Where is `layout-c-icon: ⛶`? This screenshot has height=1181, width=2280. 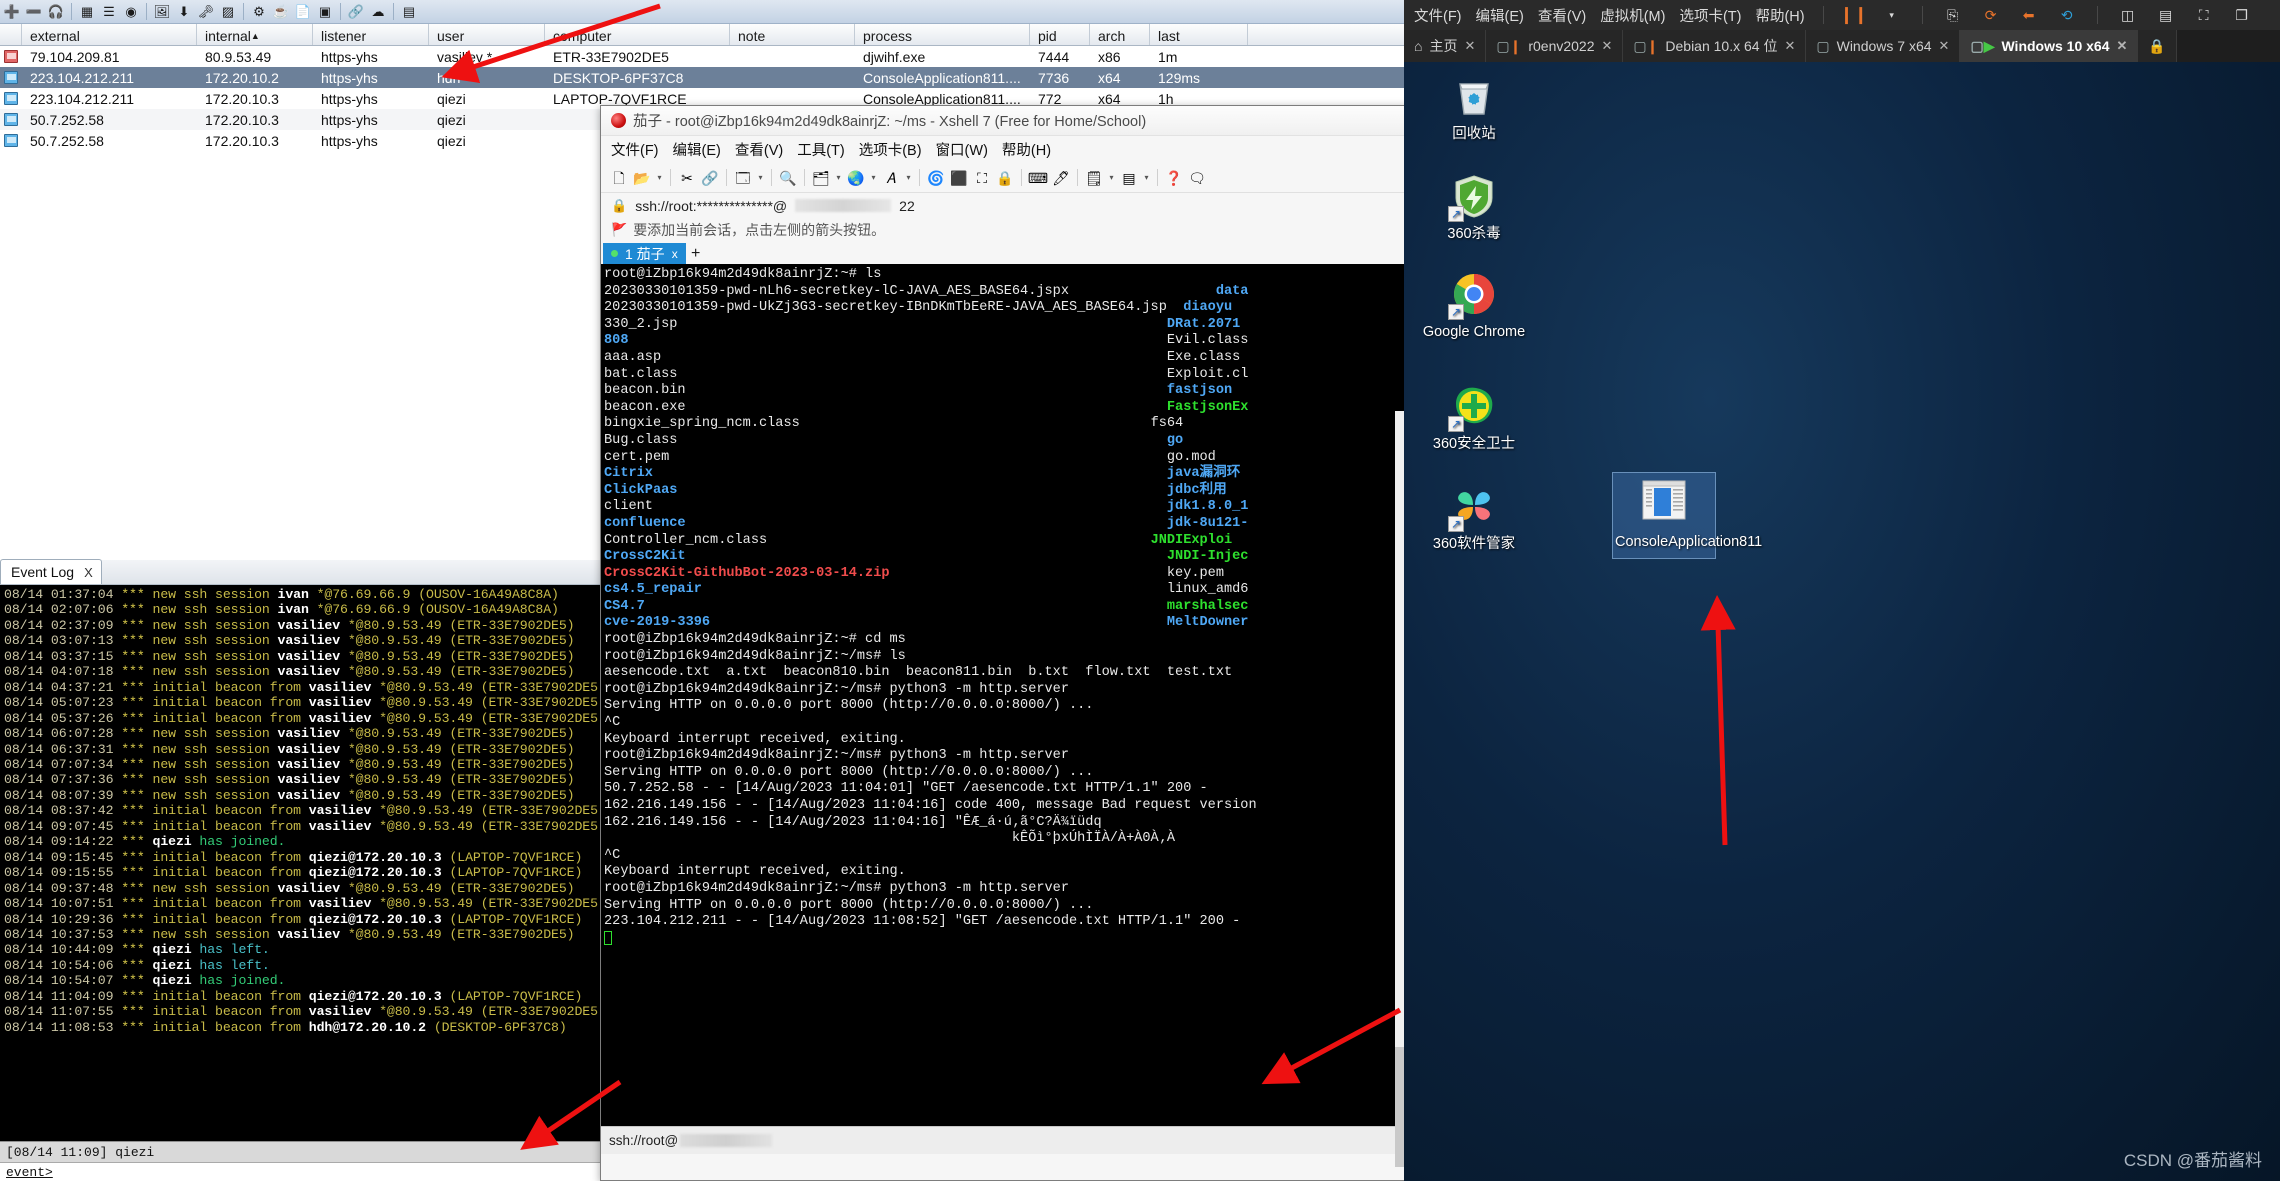
layout-c-icon: ⛶ is located at coordinates (2204, 15).